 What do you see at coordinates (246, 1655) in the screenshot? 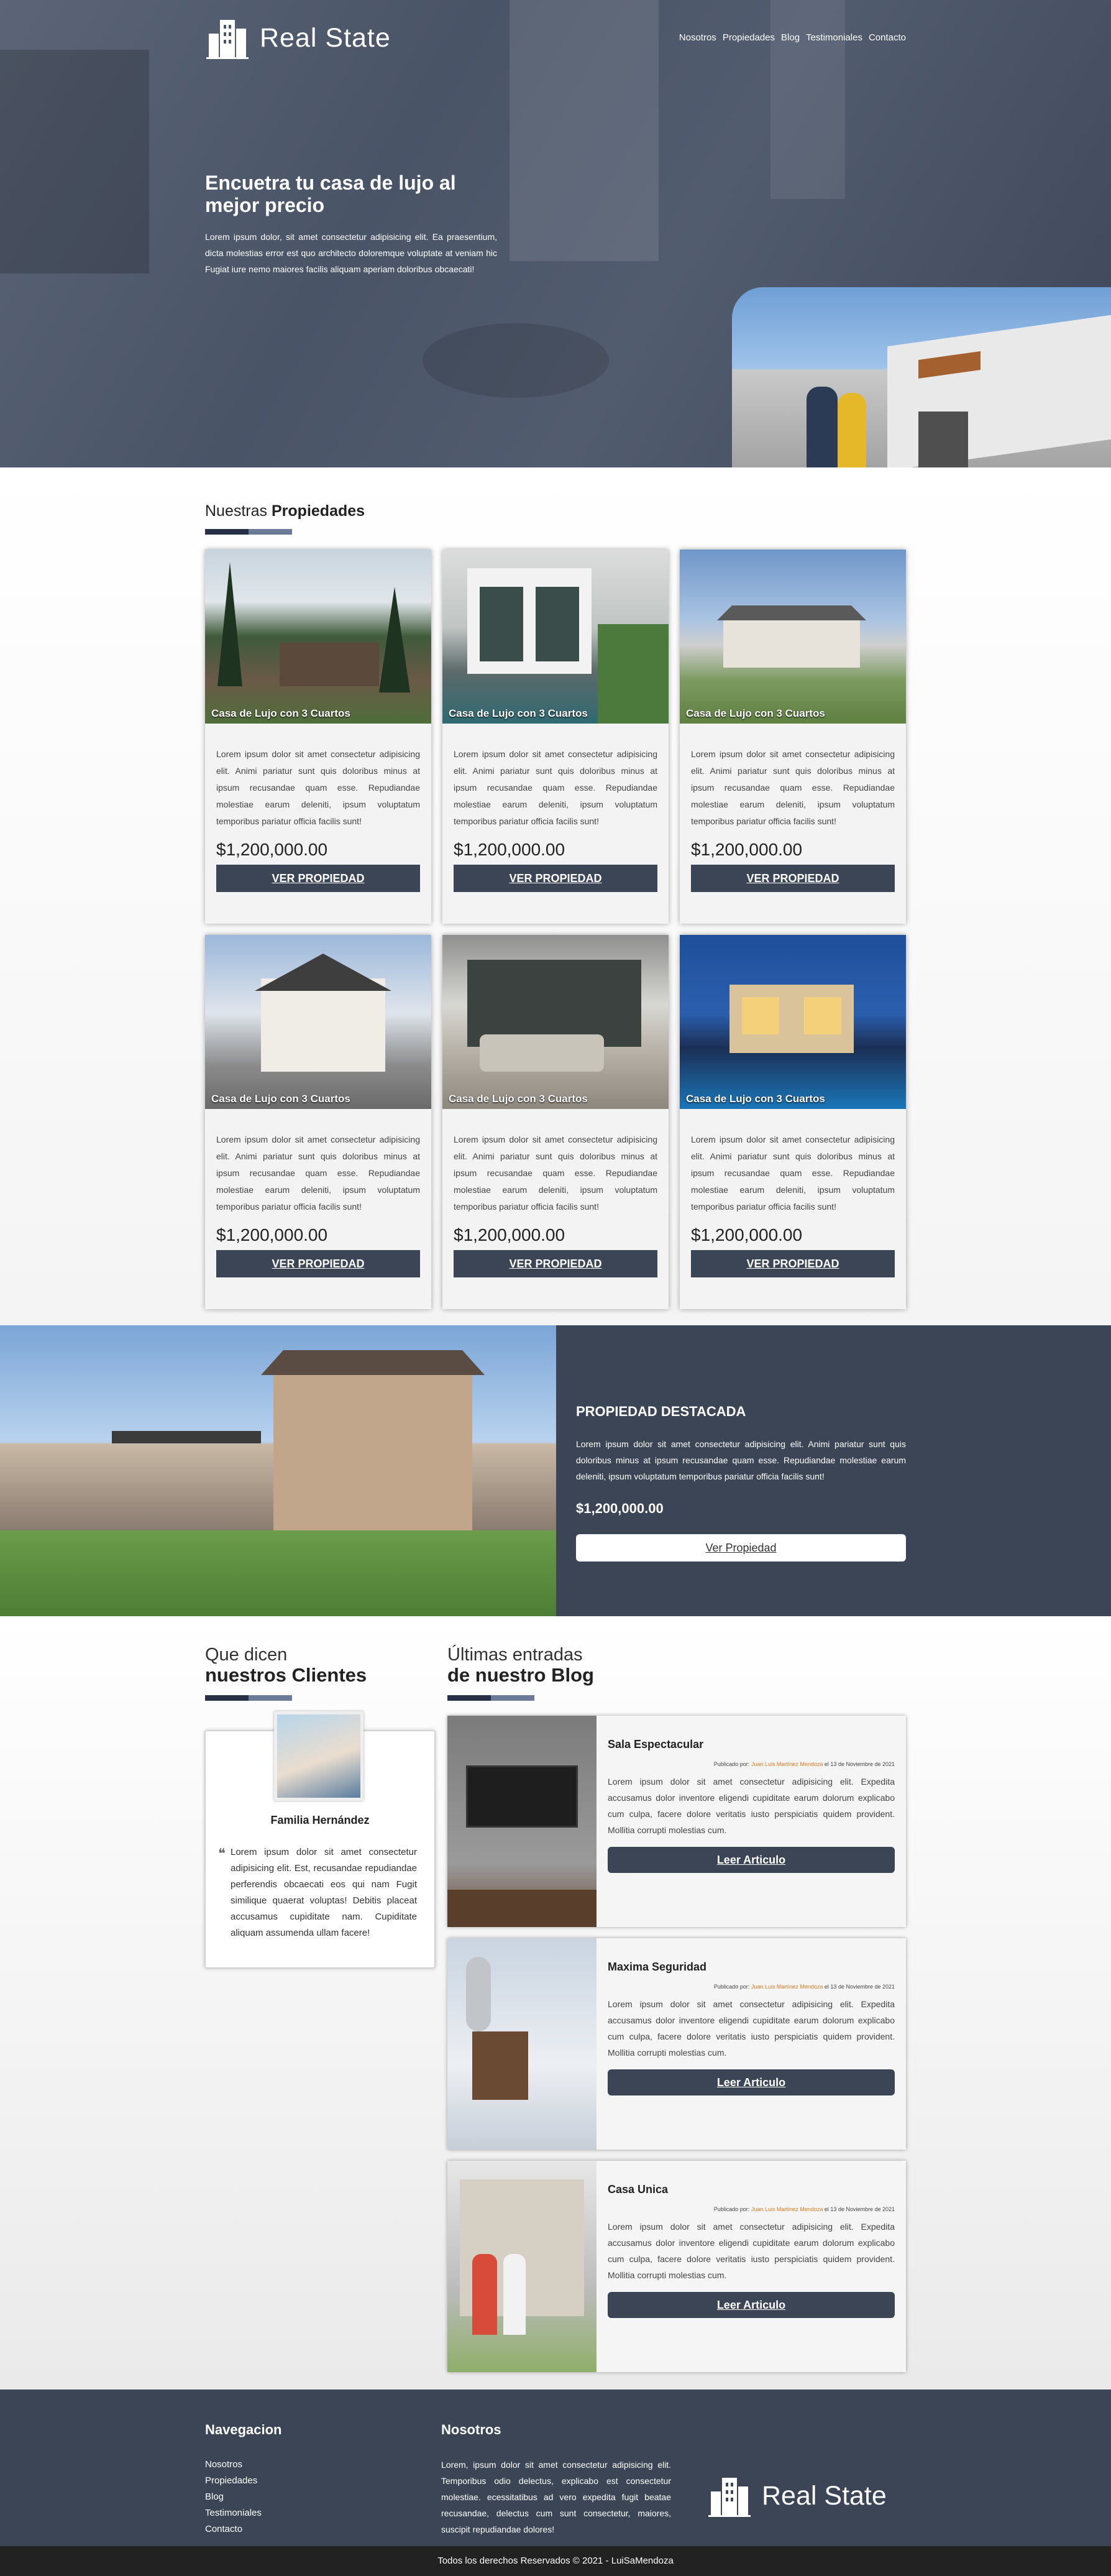
I see `testimonials-subtitle: Que dicen` at bounding box center [246, 1655].